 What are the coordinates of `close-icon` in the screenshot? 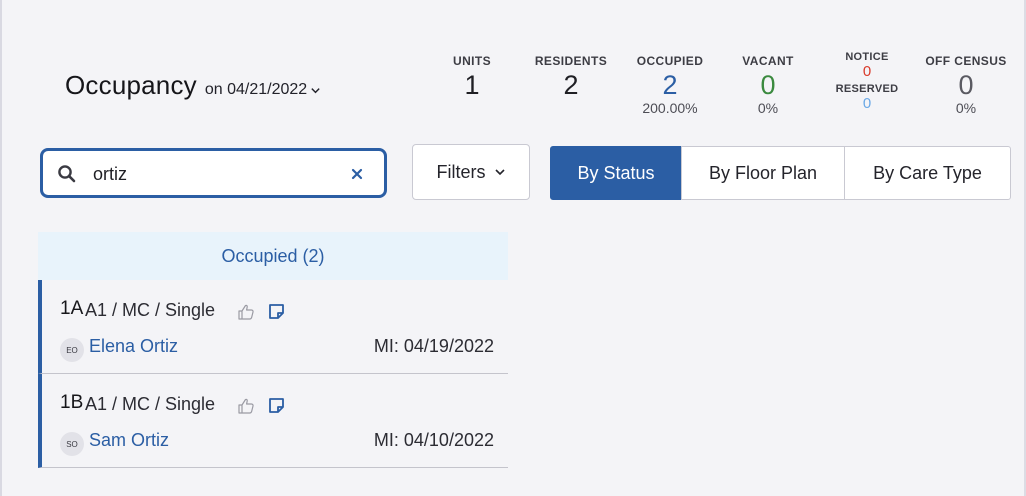 It's located at (357, 174).